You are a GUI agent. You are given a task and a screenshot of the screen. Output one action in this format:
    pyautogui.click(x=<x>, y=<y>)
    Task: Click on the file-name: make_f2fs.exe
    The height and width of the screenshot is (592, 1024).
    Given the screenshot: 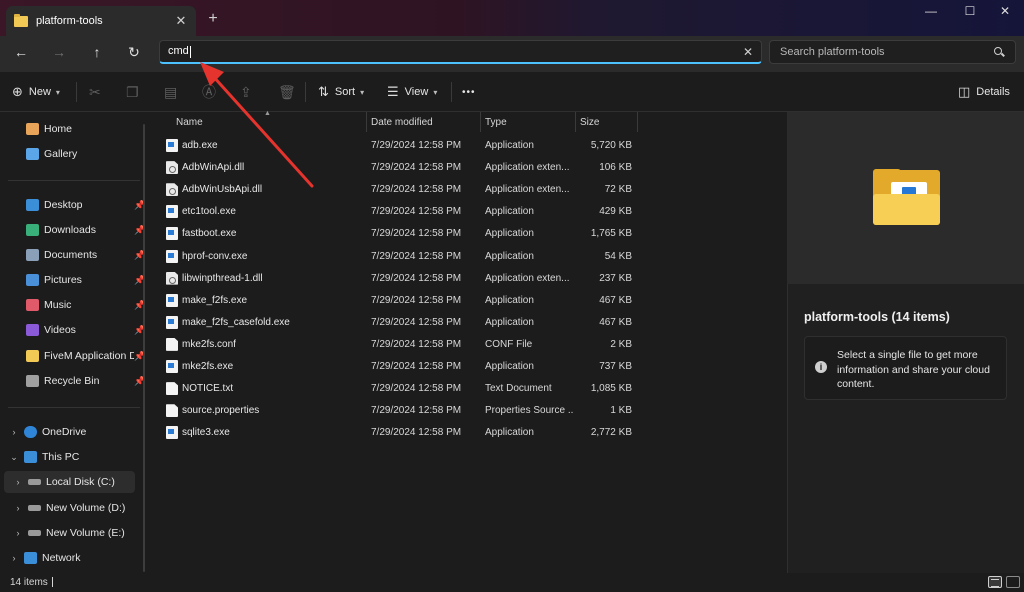 What is the action you would take?
    pyautogui.click(x=215, y=300)
    